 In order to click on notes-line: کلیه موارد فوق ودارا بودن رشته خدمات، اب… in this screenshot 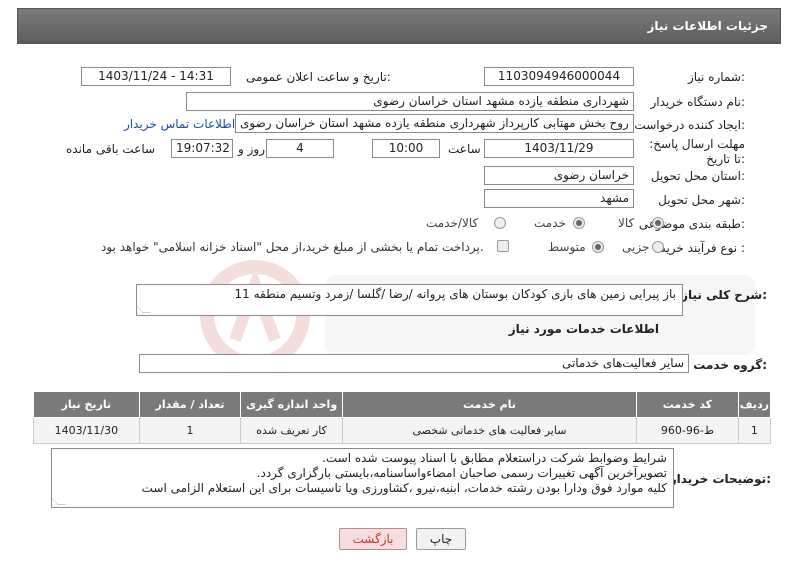, I will do `click(404, 488)`.